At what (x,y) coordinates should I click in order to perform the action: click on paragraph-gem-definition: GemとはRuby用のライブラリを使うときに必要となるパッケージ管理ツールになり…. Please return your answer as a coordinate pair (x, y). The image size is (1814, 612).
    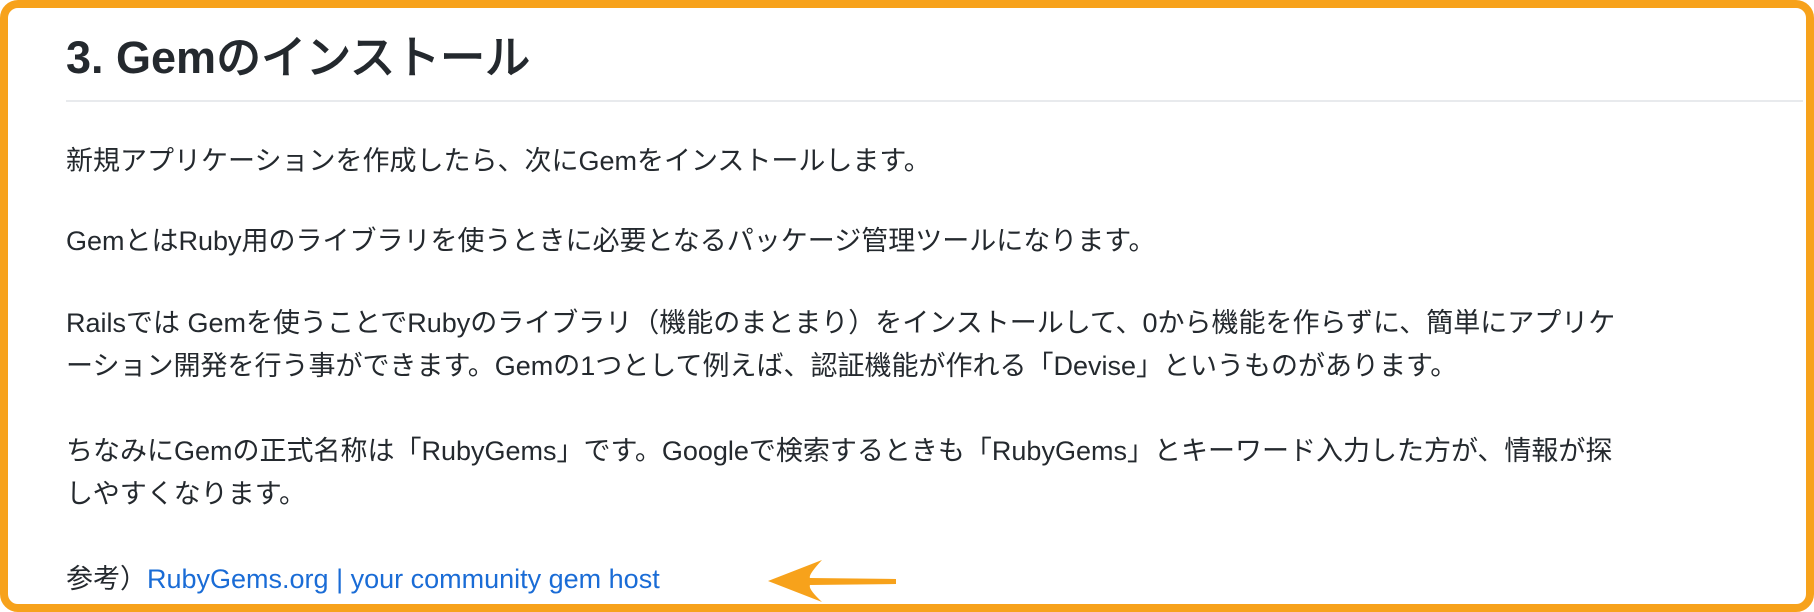
    Looking at the image, I should click on (611, 241).